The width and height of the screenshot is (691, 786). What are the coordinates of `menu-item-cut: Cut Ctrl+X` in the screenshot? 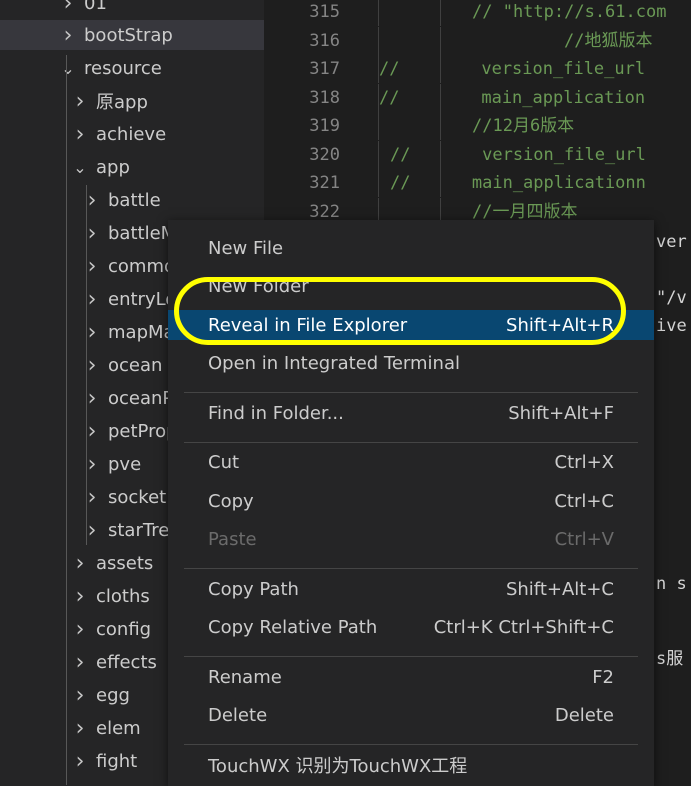 It's located at (411, 463).